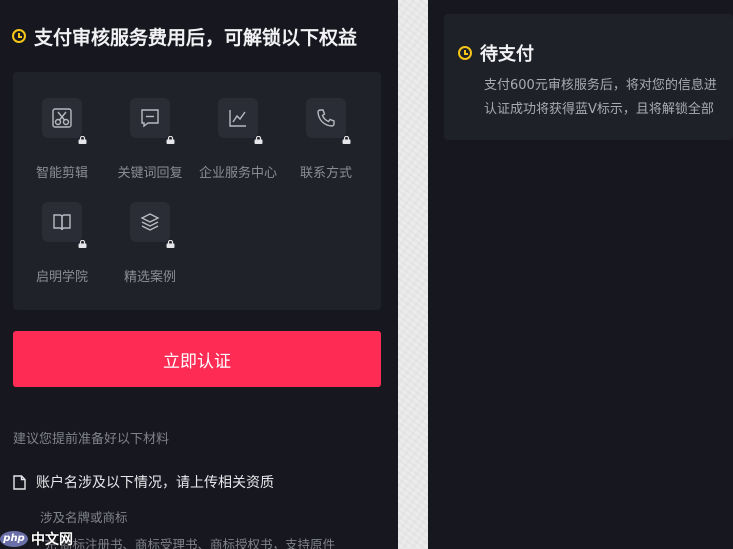 The width and height of the screenshot is (733, 549). Describe the element at coordinates (197, 359) in the screenshot. I see `verify-now-button: 立即认证` at that location.